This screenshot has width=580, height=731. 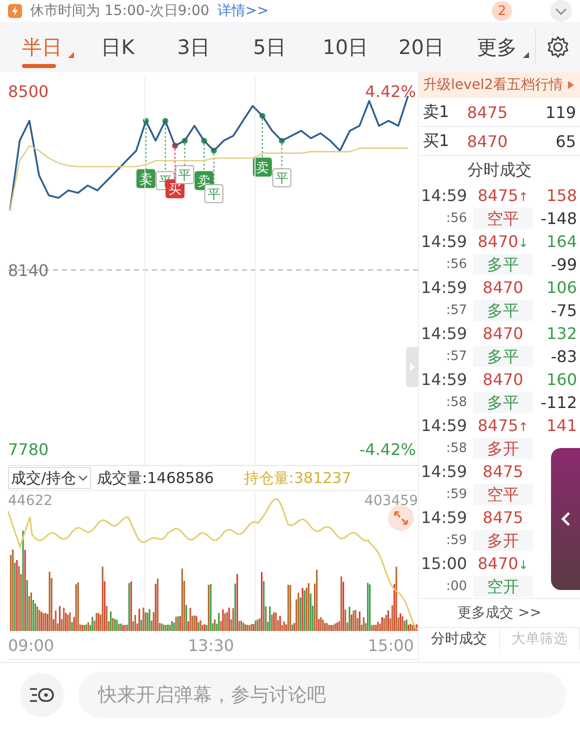 What do you see at coordinates (31, 645) in the screenshot?
I see `time-label: 09:00` at bounding box center [31, 645].